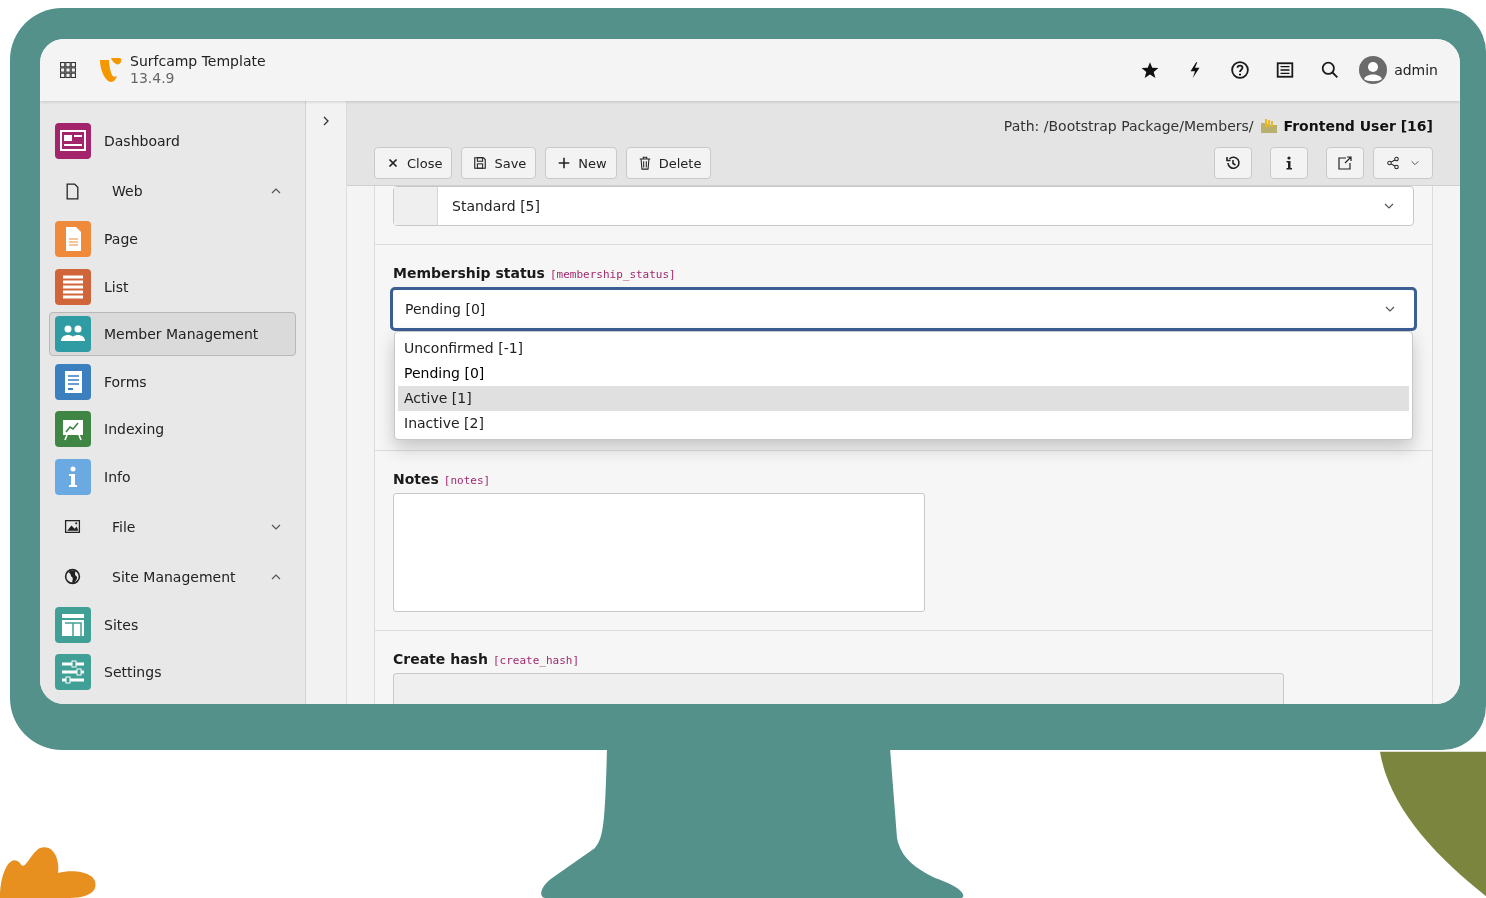 The height and width of the screenshot is (898, 1486). I want to click on caret-icon, so click(1415, 163).